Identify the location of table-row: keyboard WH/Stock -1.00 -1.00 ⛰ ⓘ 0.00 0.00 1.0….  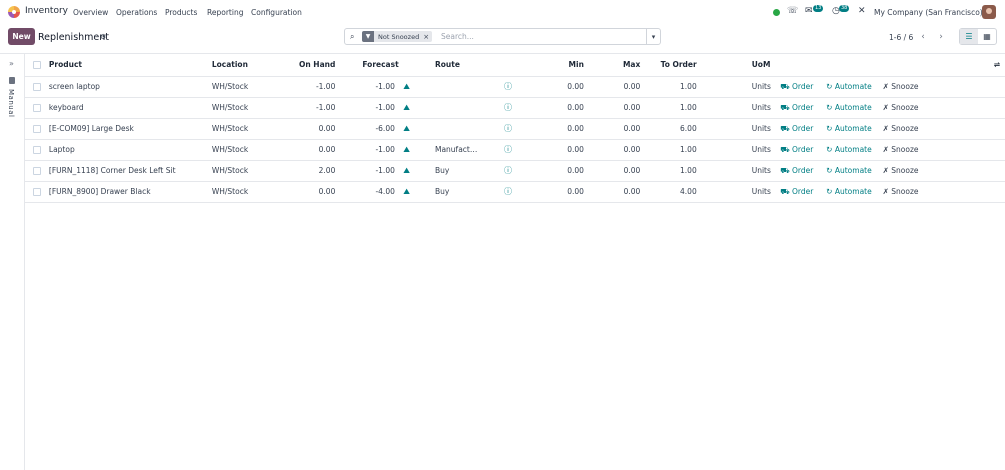
(515, 108).